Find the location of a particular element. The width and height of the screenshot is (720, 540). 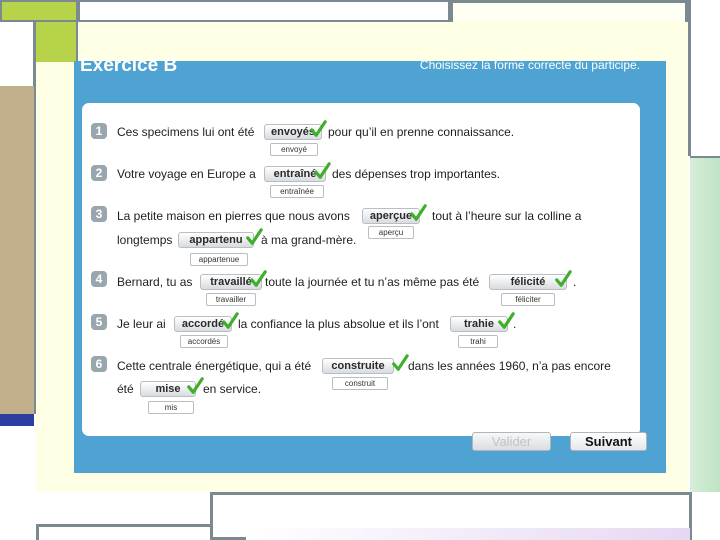

correction-5a: accordés is located at coordinates (204, 341).